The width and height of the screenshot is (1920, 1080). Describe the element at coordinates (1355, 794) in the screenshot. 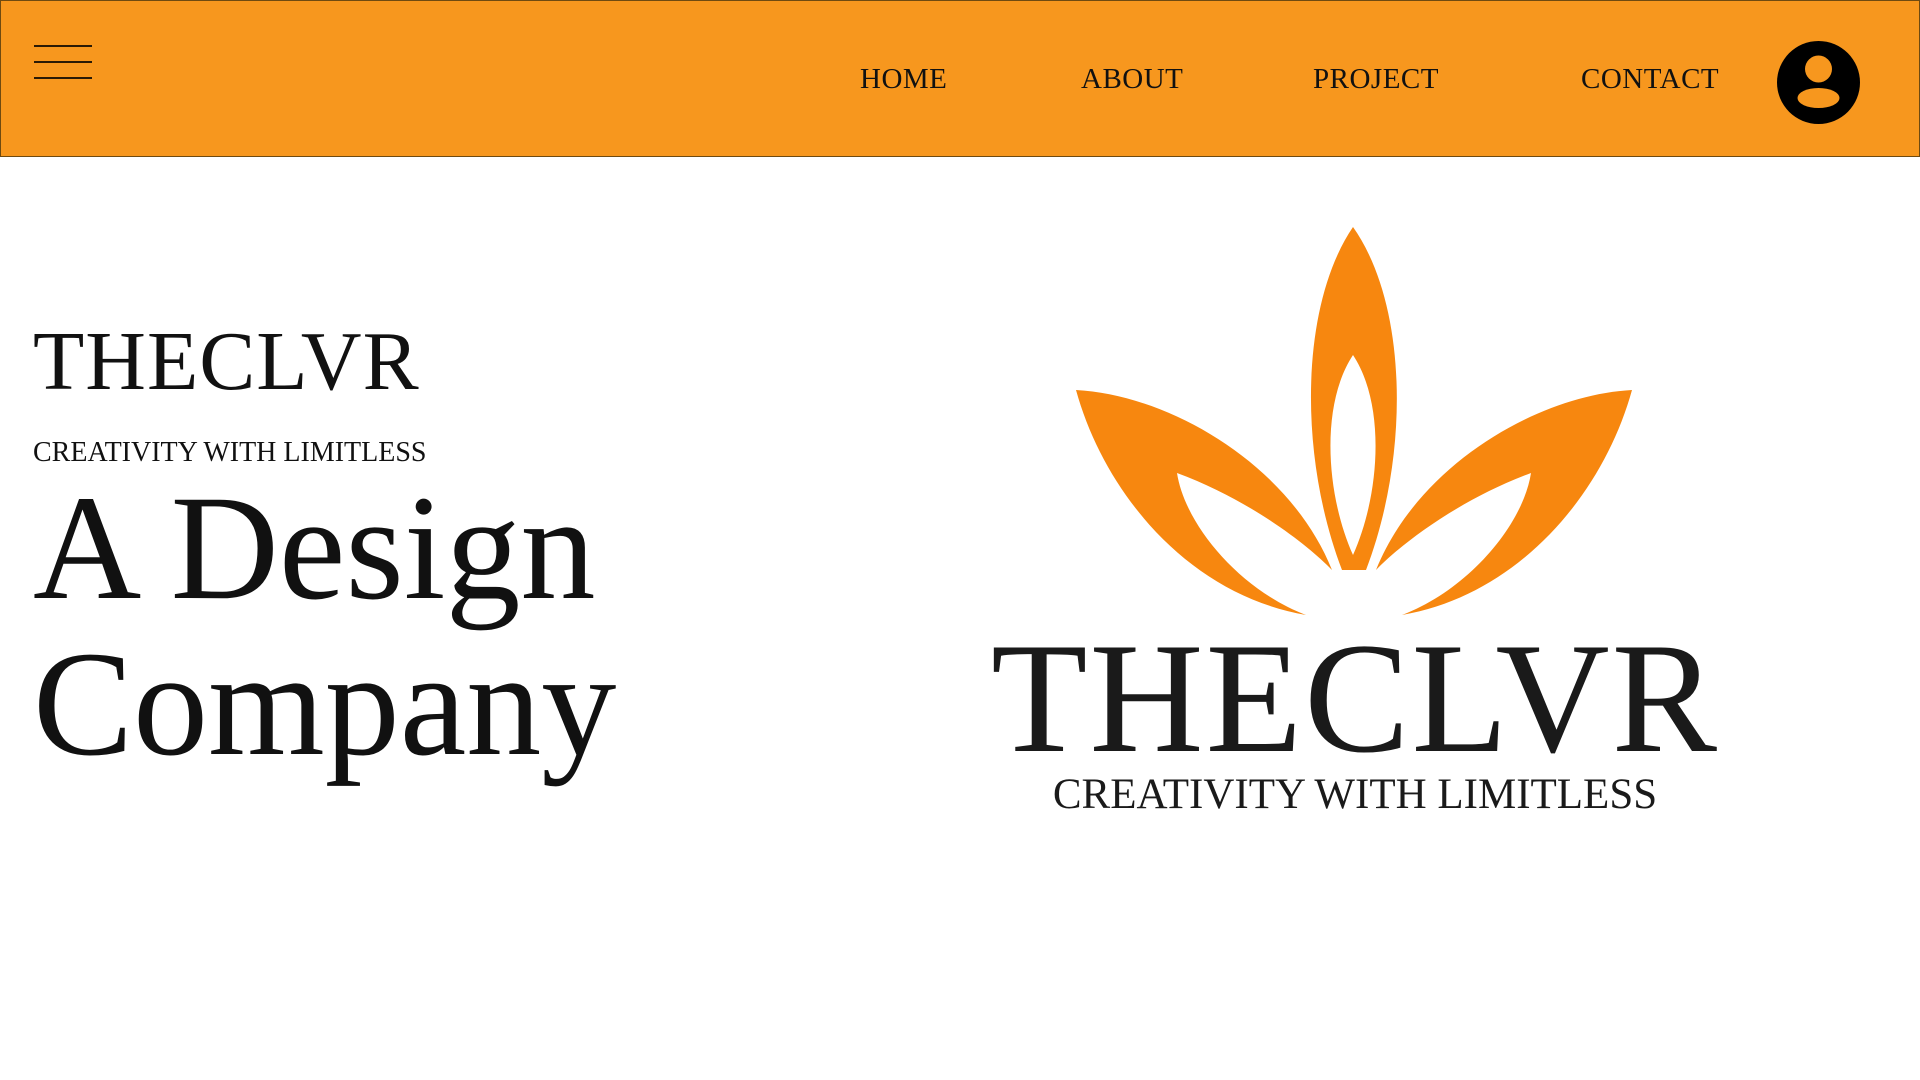

I see `logo-tagline: CREATIVITY WITH LIMITLESS` at that location.